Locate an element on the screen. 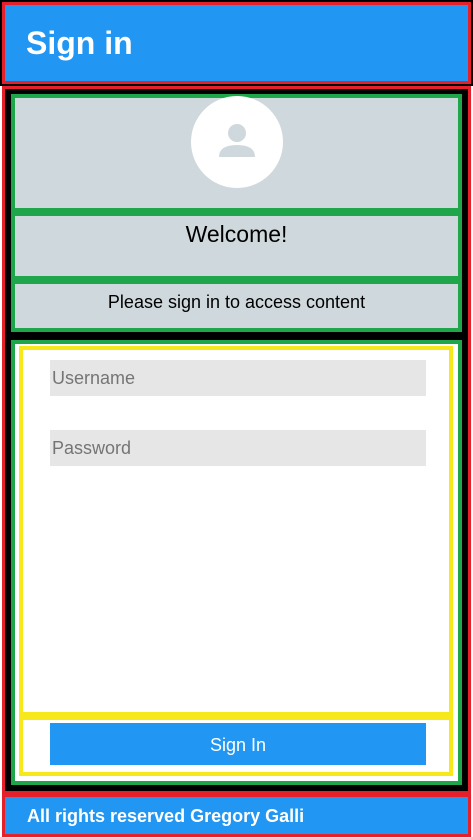  username-input is located at coordinates (238, 378).